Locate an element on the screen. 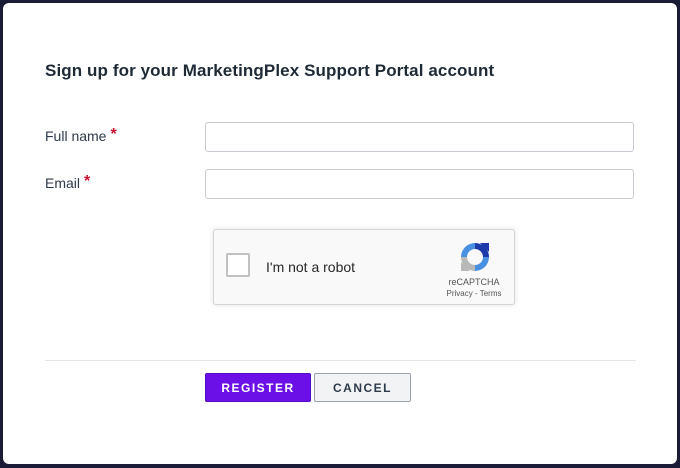 This screenshot has height=468, width=680. full-name-label: Full name * is located at coordinates (81, 136).